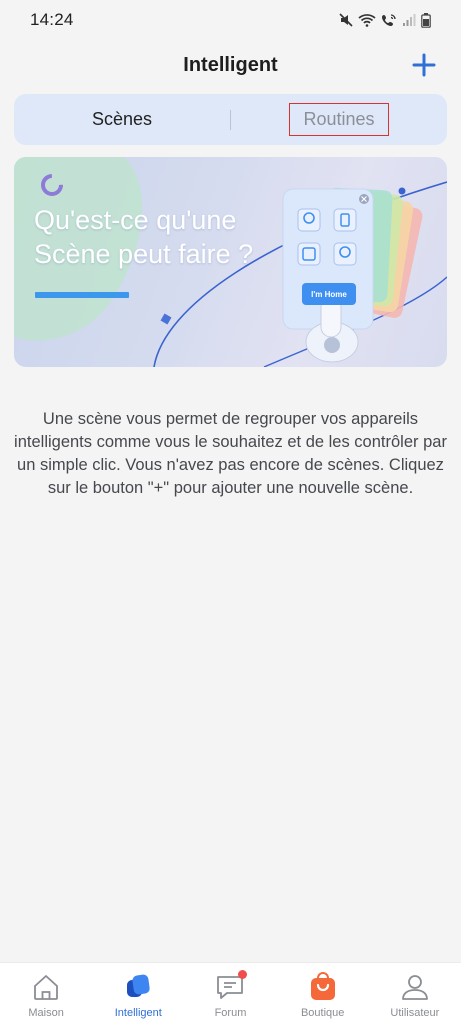 The width and height of the screenshot is (461, 1024). What do you see at coordinates (367, 20) in the screenshot?
I see `wifi-icon` at bounding box center [367, 20].